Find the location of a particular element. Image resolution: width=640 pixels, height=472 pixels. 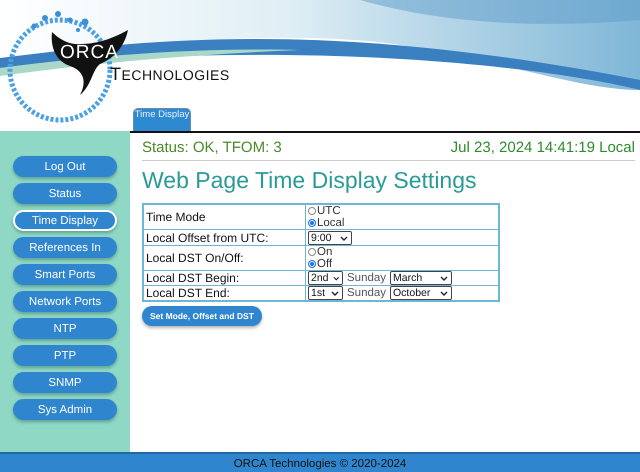

nav-button: SNMP is located at coordinates (65, 382).